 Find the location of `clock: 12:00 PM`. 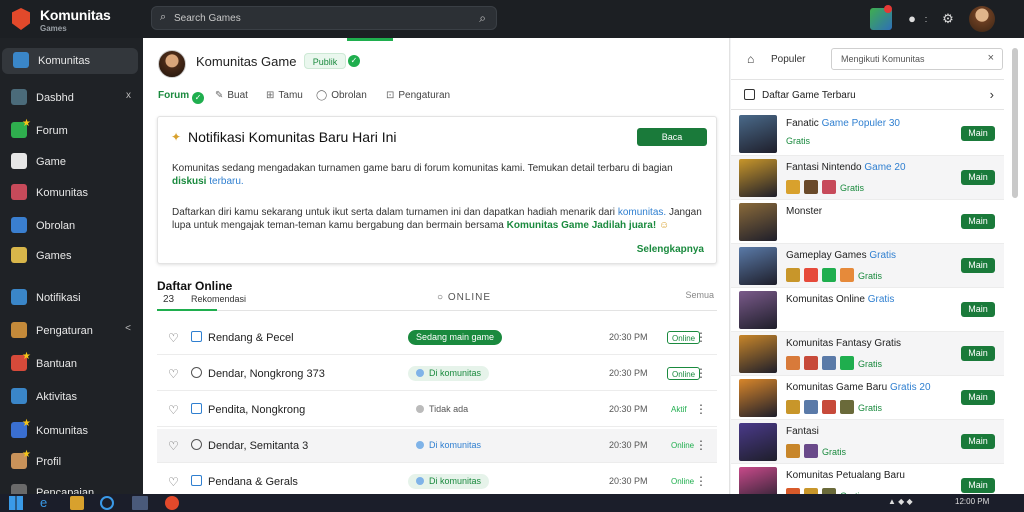

clock: 12:00 PM is located at coordinates (972, 501).